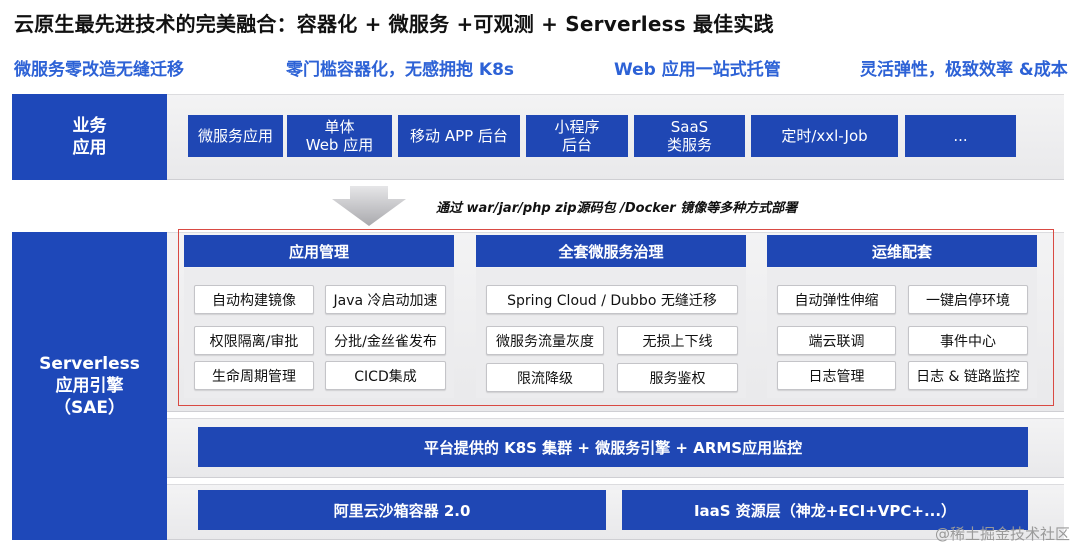  Describe the element at coordinates (400, 70) in the screenshot. I see `tagline-containerization: 零门槛容器化，无感拥抱 K8s` at that location.